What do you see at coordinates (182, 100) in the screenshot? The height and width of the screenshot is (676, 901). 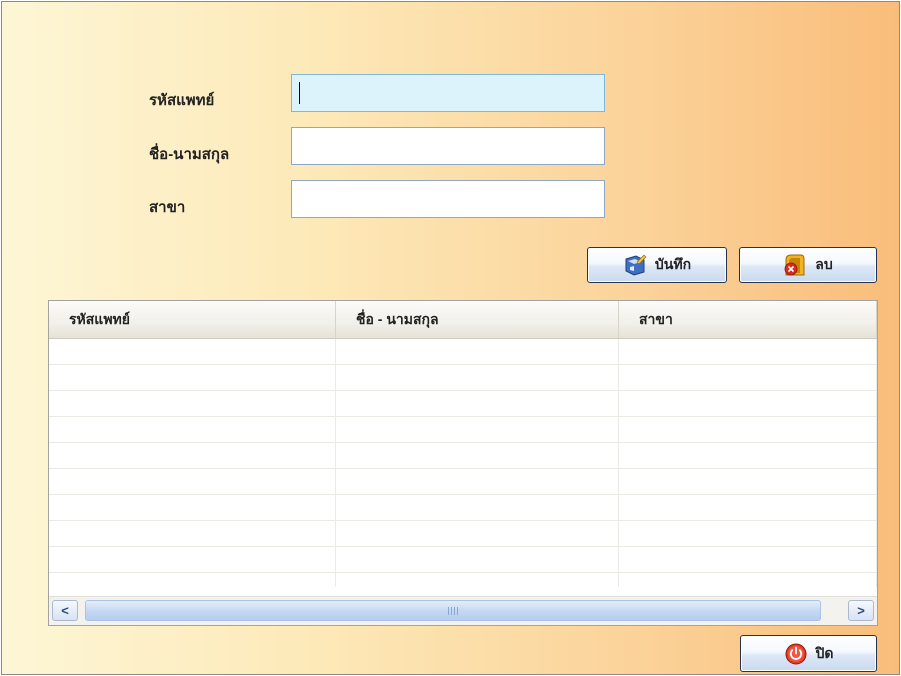 I see `doctor-id-label: รหัสแพทย์` at bounding box center [182, 100].